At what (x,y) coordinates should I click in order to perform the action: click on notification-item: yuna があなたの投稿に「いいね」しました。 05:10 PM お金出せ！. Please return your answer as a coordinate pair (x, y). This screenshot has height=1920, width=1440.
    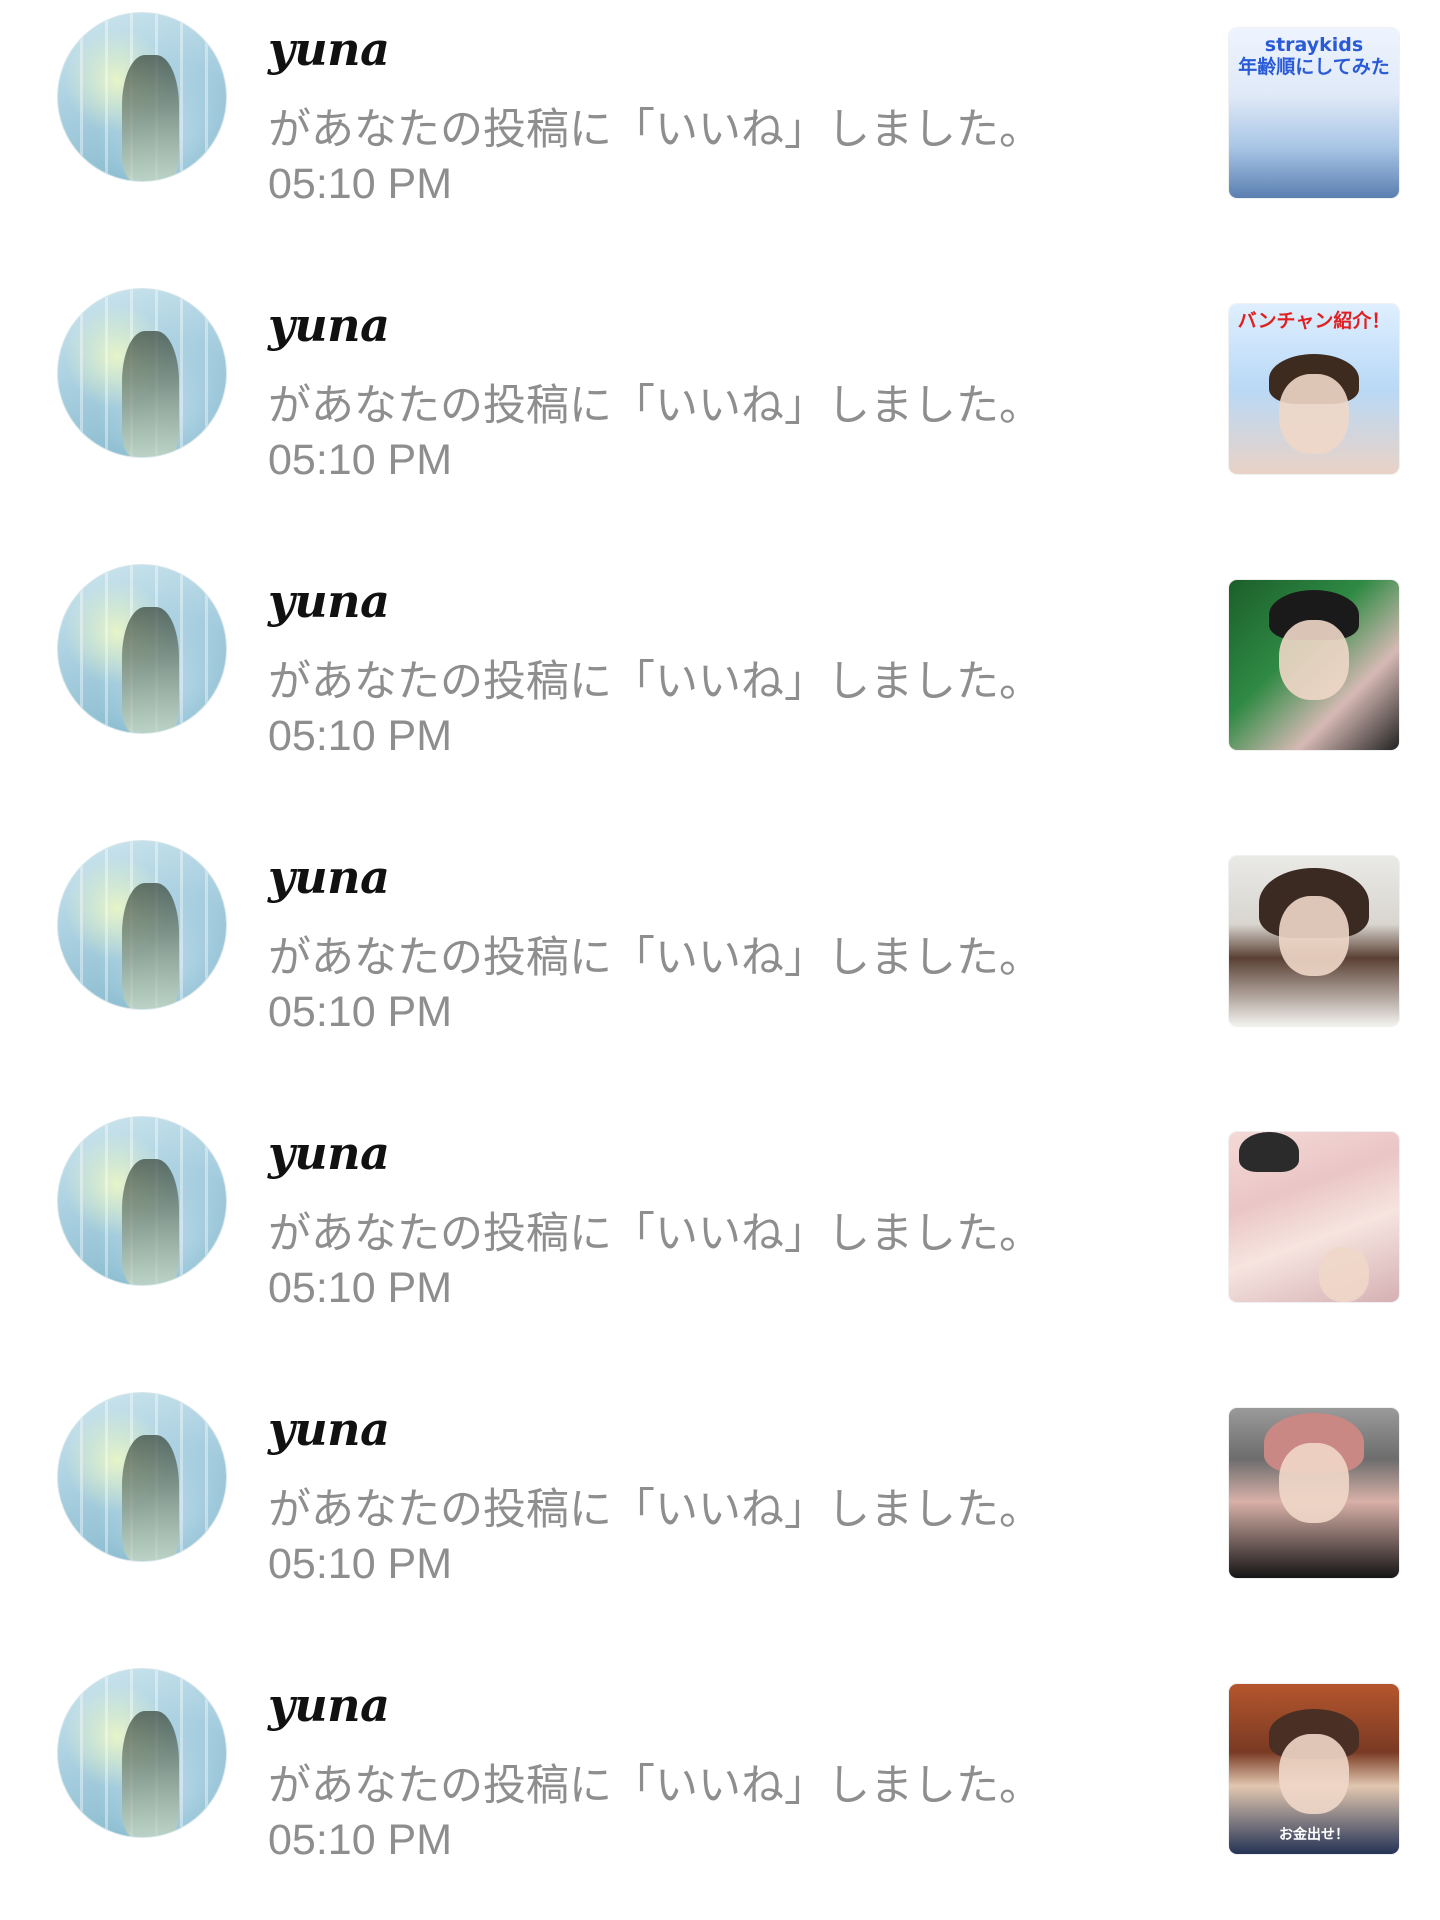
    Looking at the image, I should click on (720, 1788).